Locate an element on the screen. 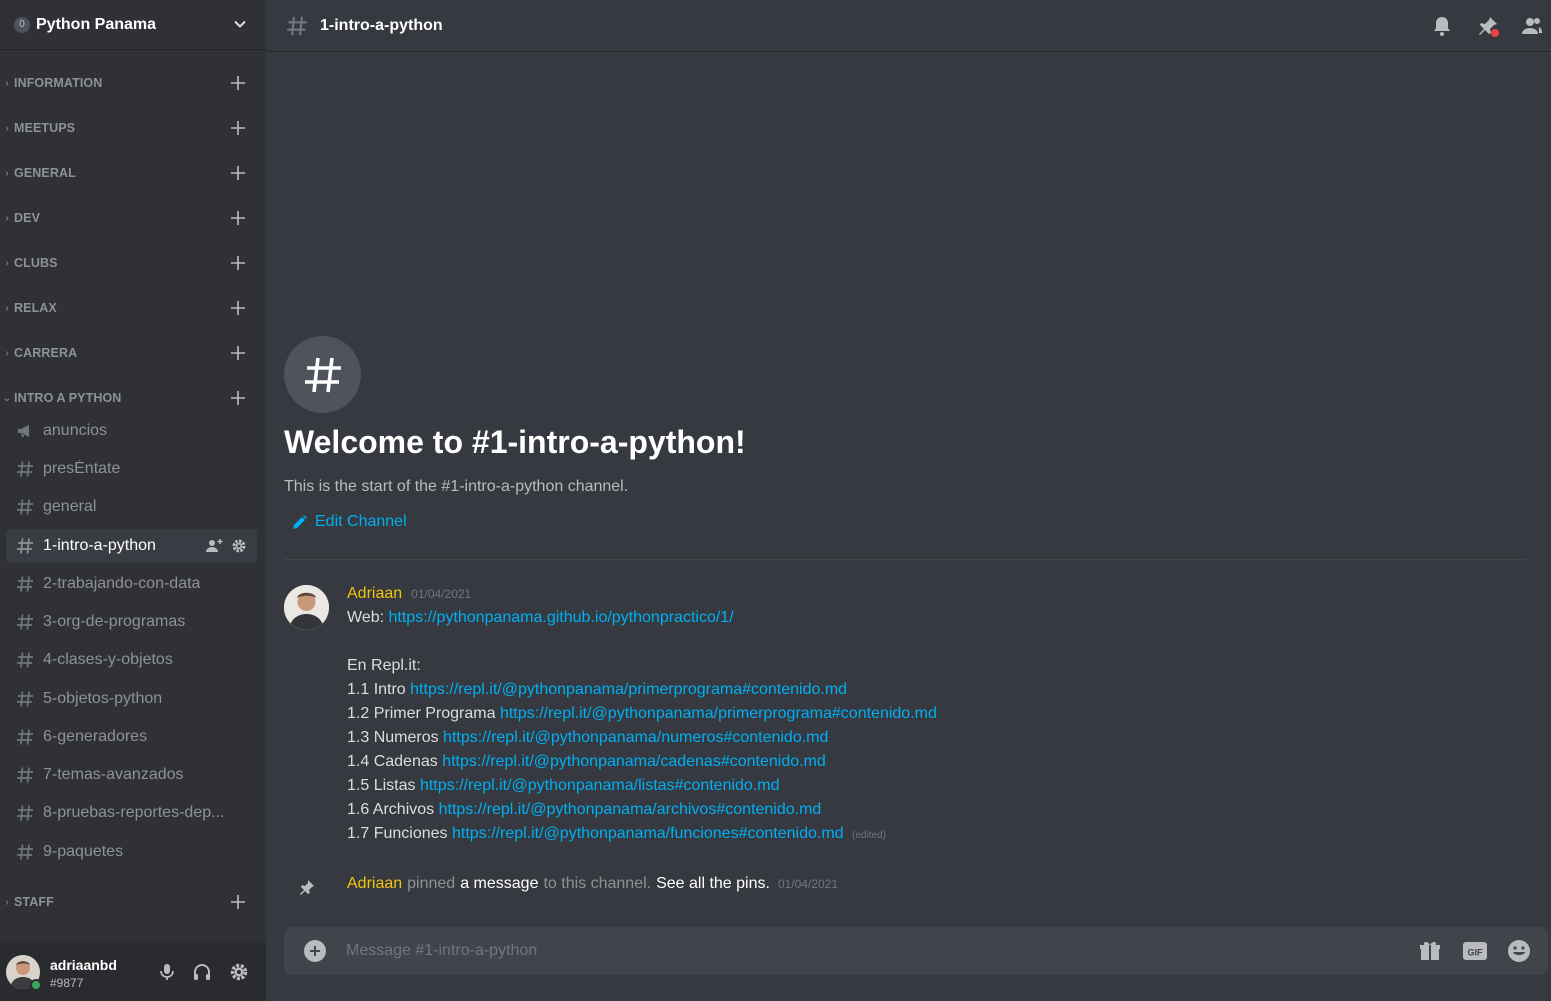 This screenshot has width=1551, height=1001. item-label: 1.3 Numeros is located at coordinates (393, 737).